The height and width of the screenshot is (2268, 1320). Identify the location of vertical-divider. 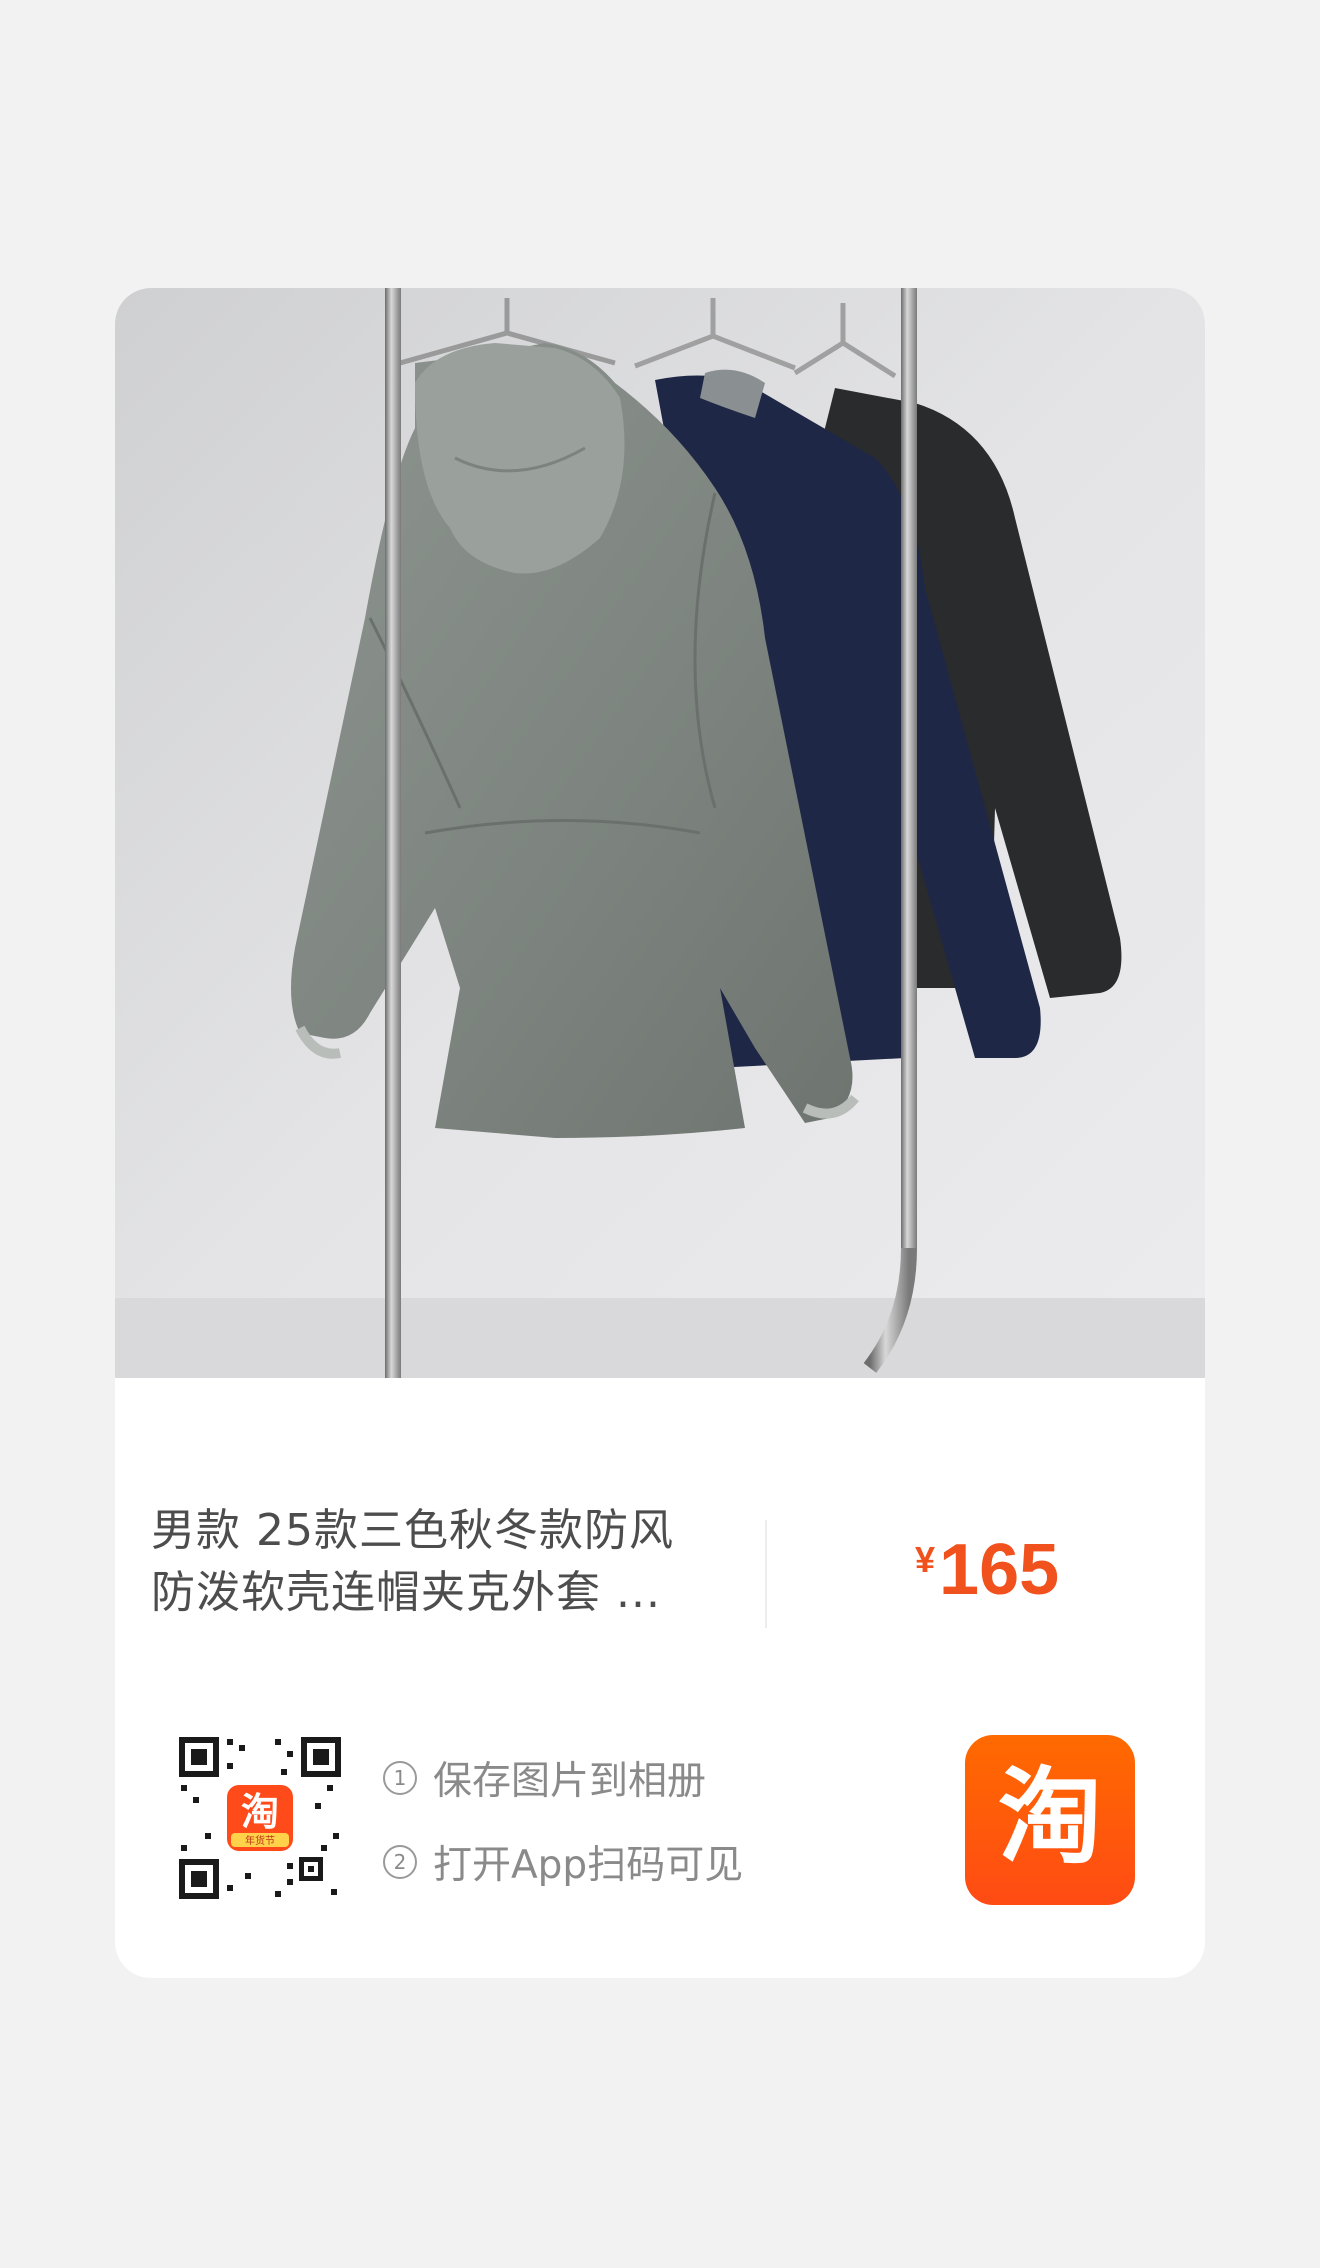
(766, 1574).